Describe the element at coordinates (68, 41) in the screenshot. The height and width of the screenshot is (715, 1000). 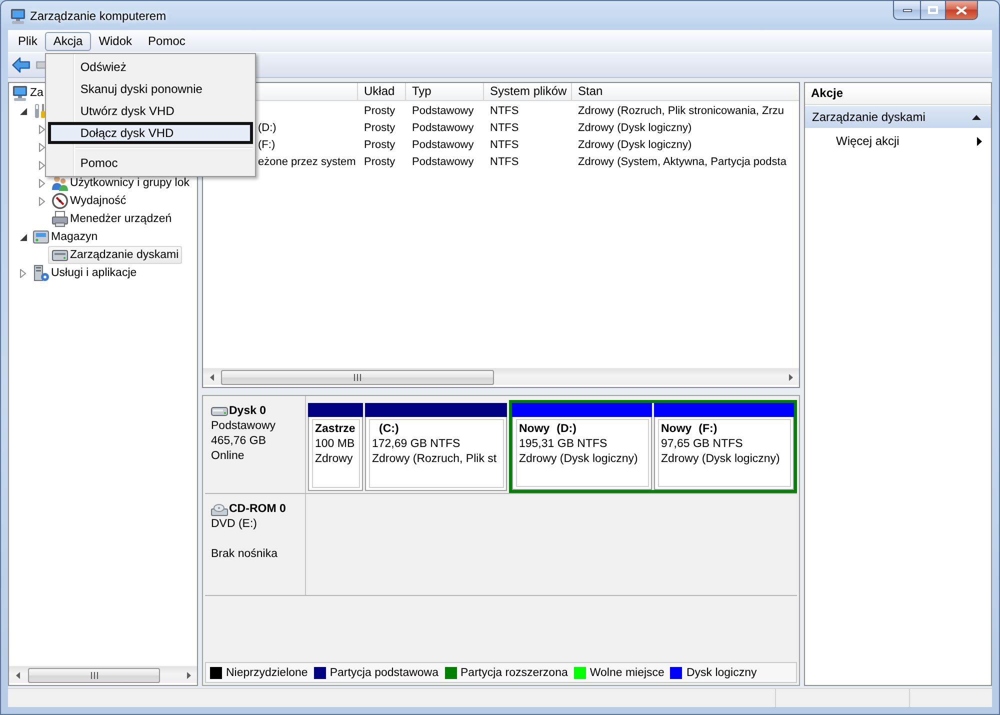
I see `menu-item: Akcja` at that location.